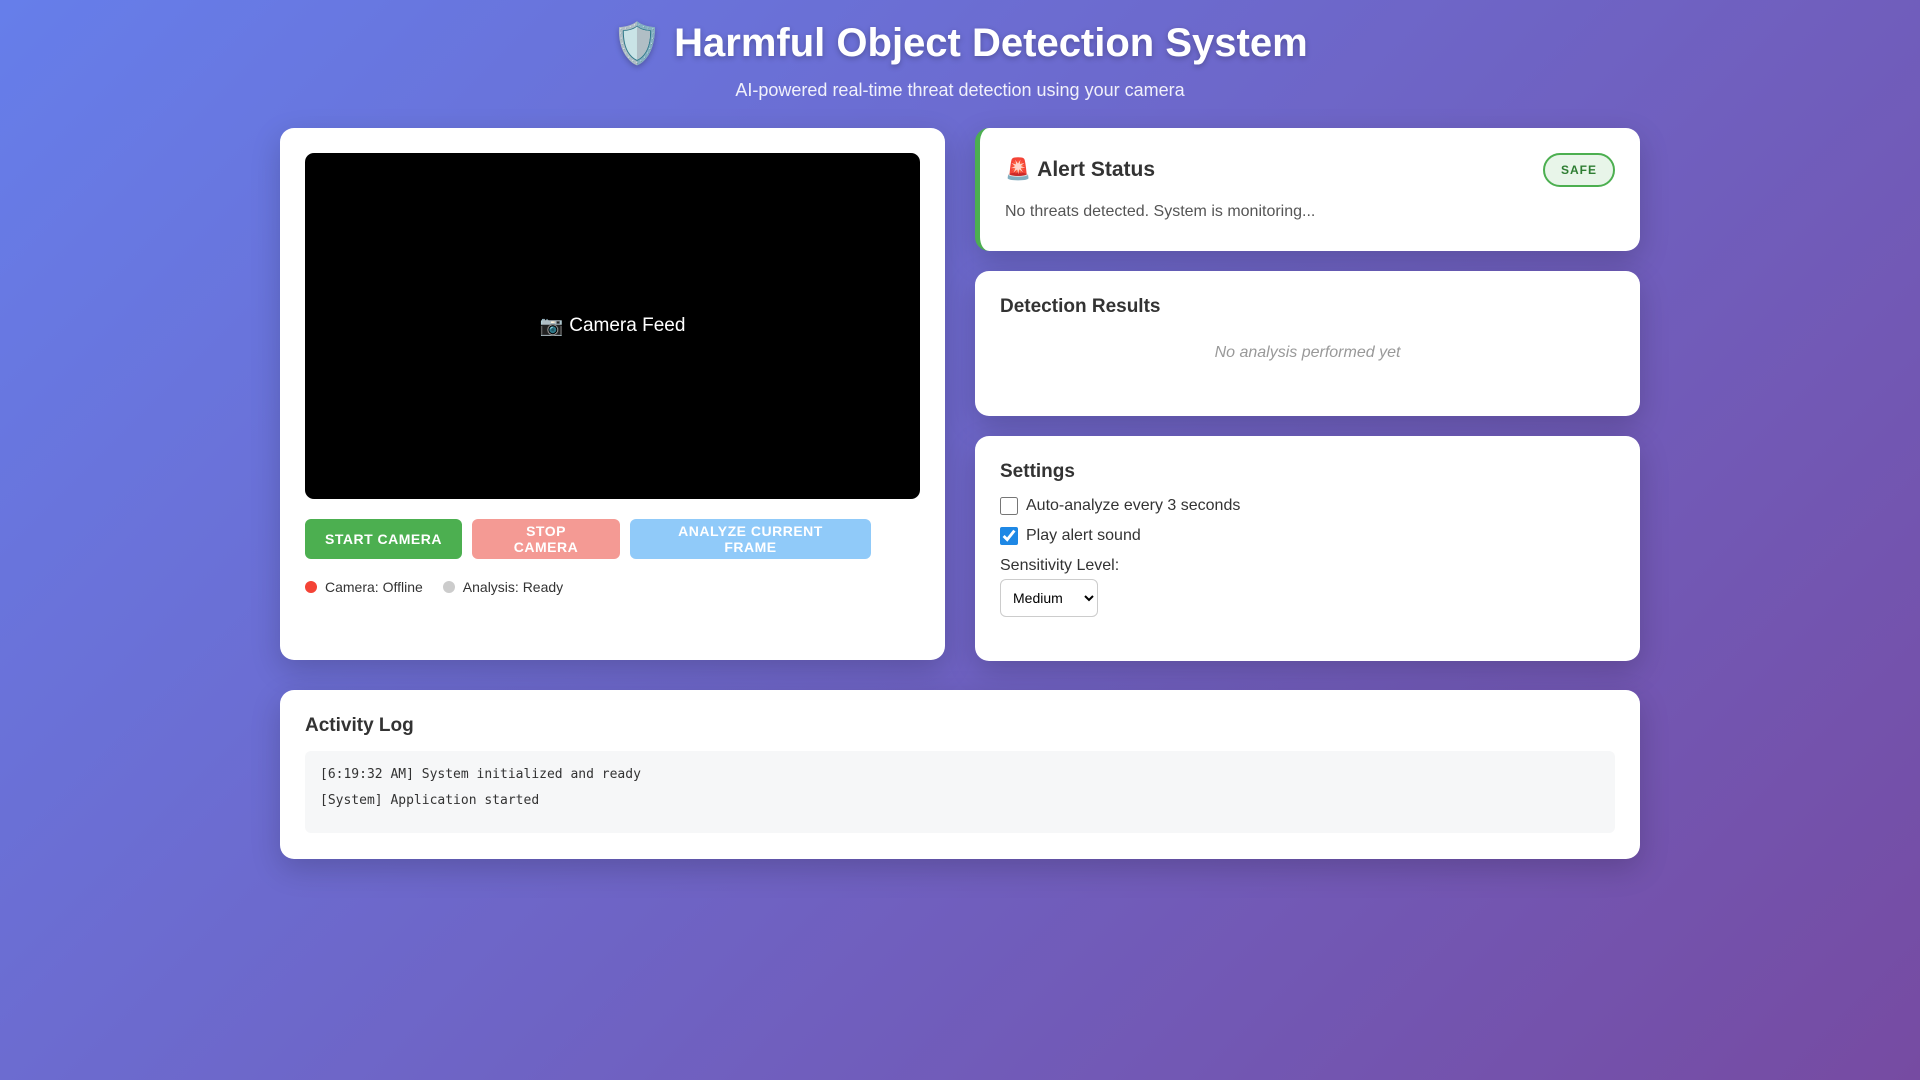 Image resolution: width=1920 pixels, height=1080 pixels. I want to click on analysis-status: Analysis: Ready, so click(503, 587).